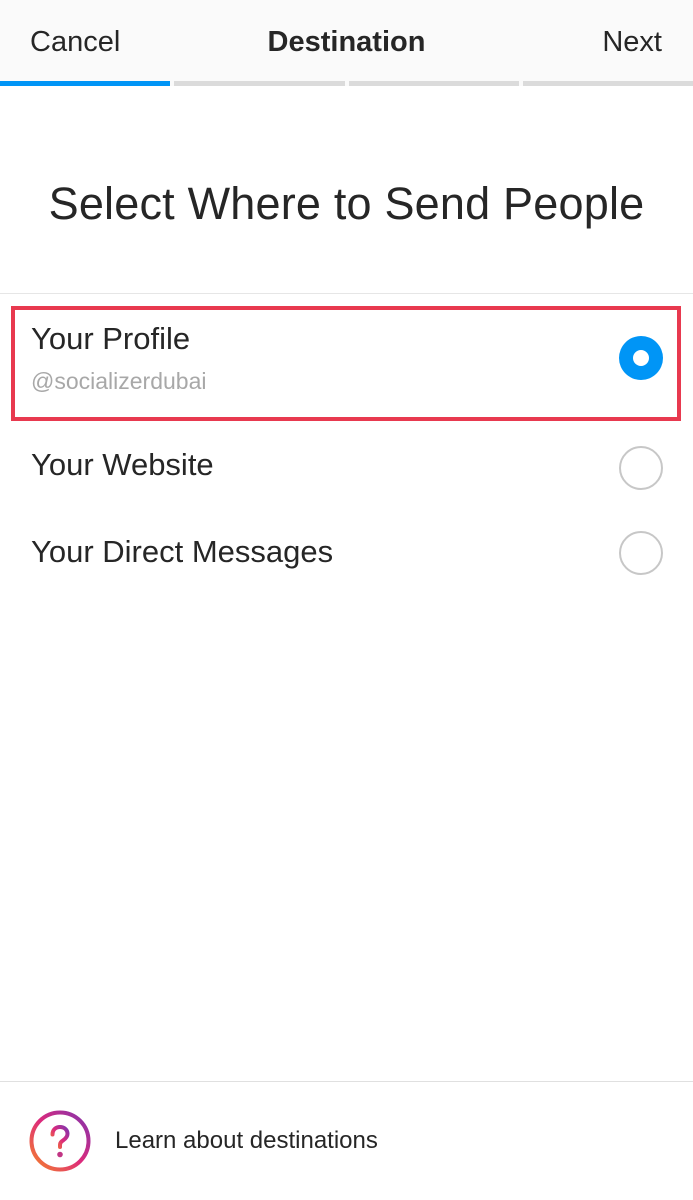 The width and height of the screenshot is (693, 1200). I want to click on cancel-button: Cancel, so click(75, 42).